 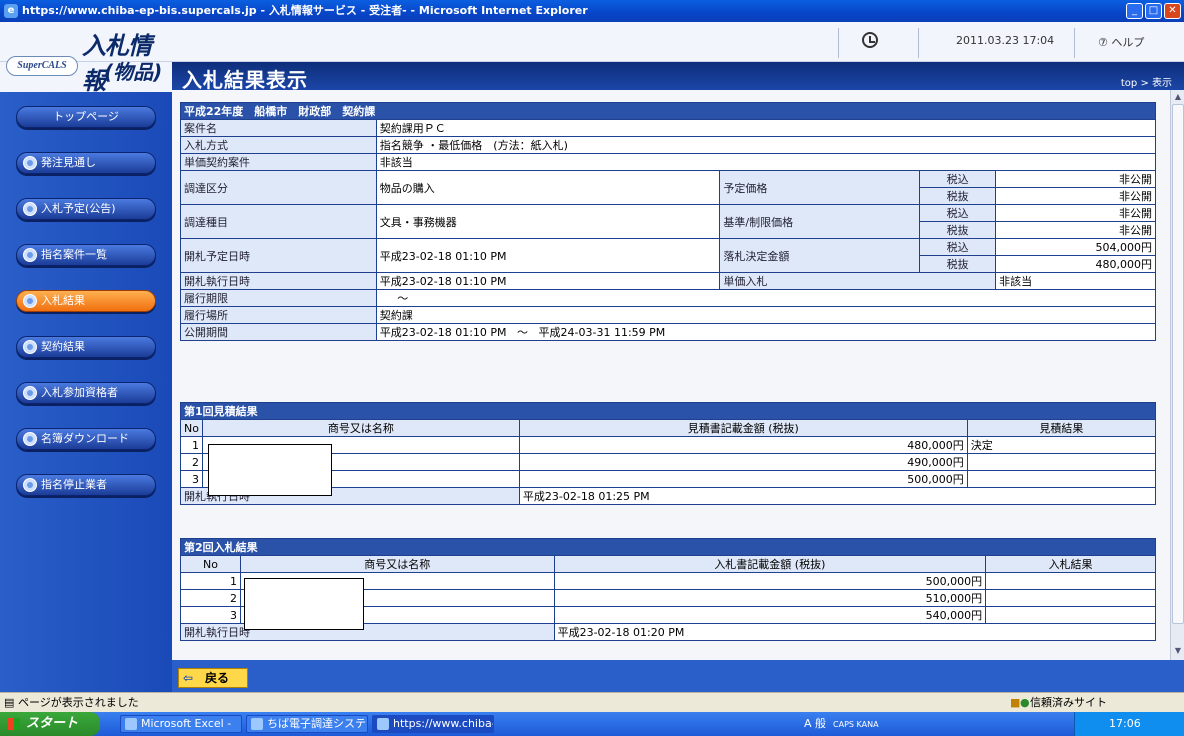 What do you see at coordinates (1146, 81) in the screenshot?
I see `breadcrumb: top > 表示` at bounding box center [1146, 81].